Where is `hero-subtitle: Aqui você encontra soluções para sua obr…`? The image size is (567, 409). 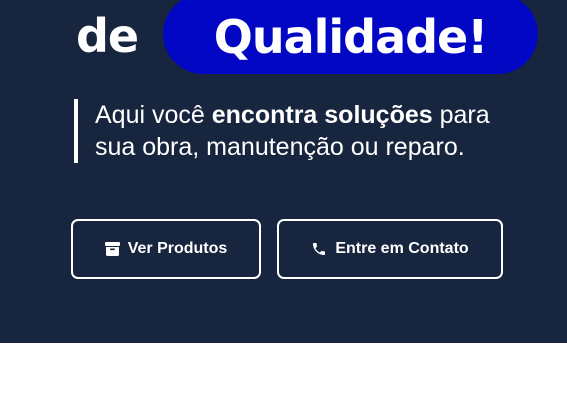
hero-subtitle: Aqui você encontra soluções para sua obr… is located at coordinates (282, 131).